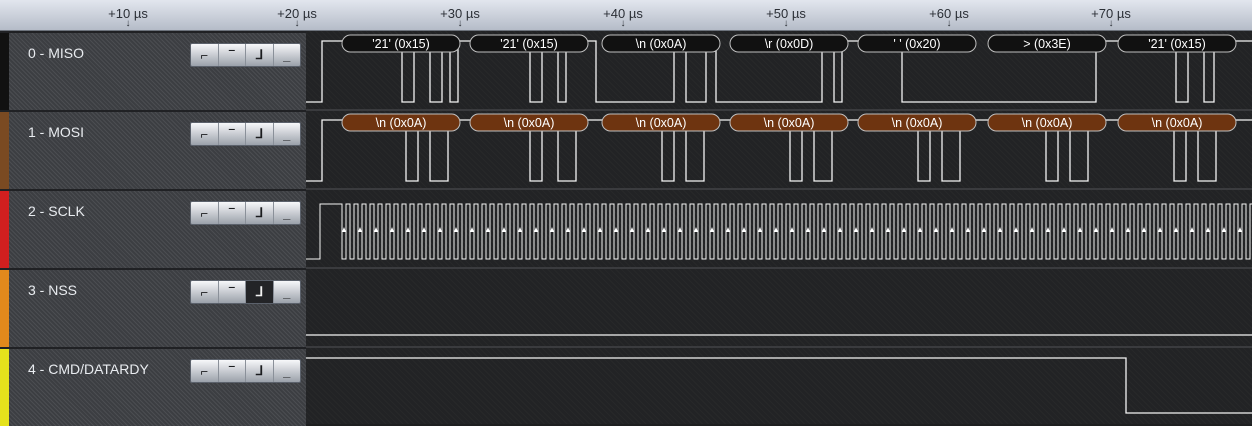 This screenshot has width=1252, height=426. What do you see at coordinates (56, 211) in the screenshot?
I see `channel-label: 2 - SCLK` at bounding box center [56, 211].